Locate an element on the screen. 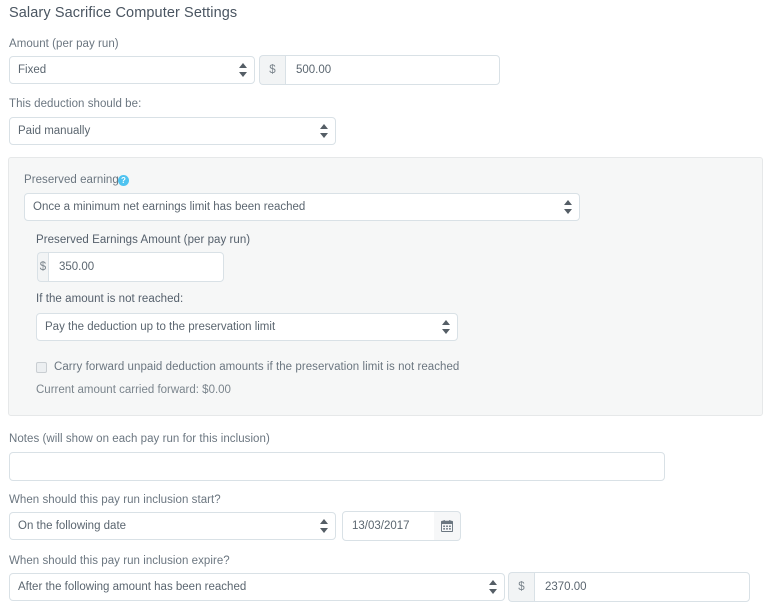 This screenshot has height=611, width=763. inclusion-expire-amount-input is located at coordinates (642, 587).